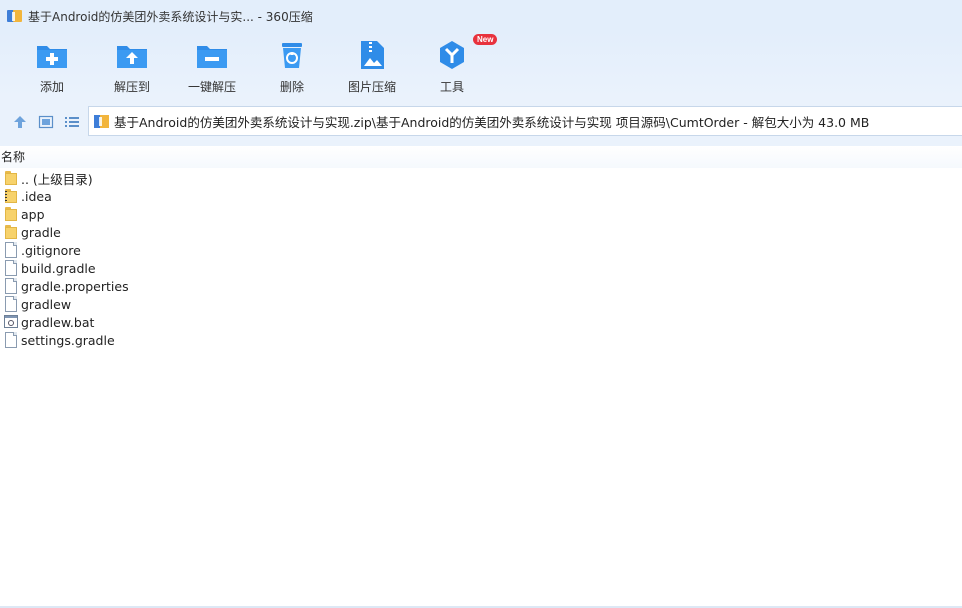 The image size is (962, 608). Describe the element at coordinates (481, 196) in the screenshot. I see `list-item: .idea` at that location.